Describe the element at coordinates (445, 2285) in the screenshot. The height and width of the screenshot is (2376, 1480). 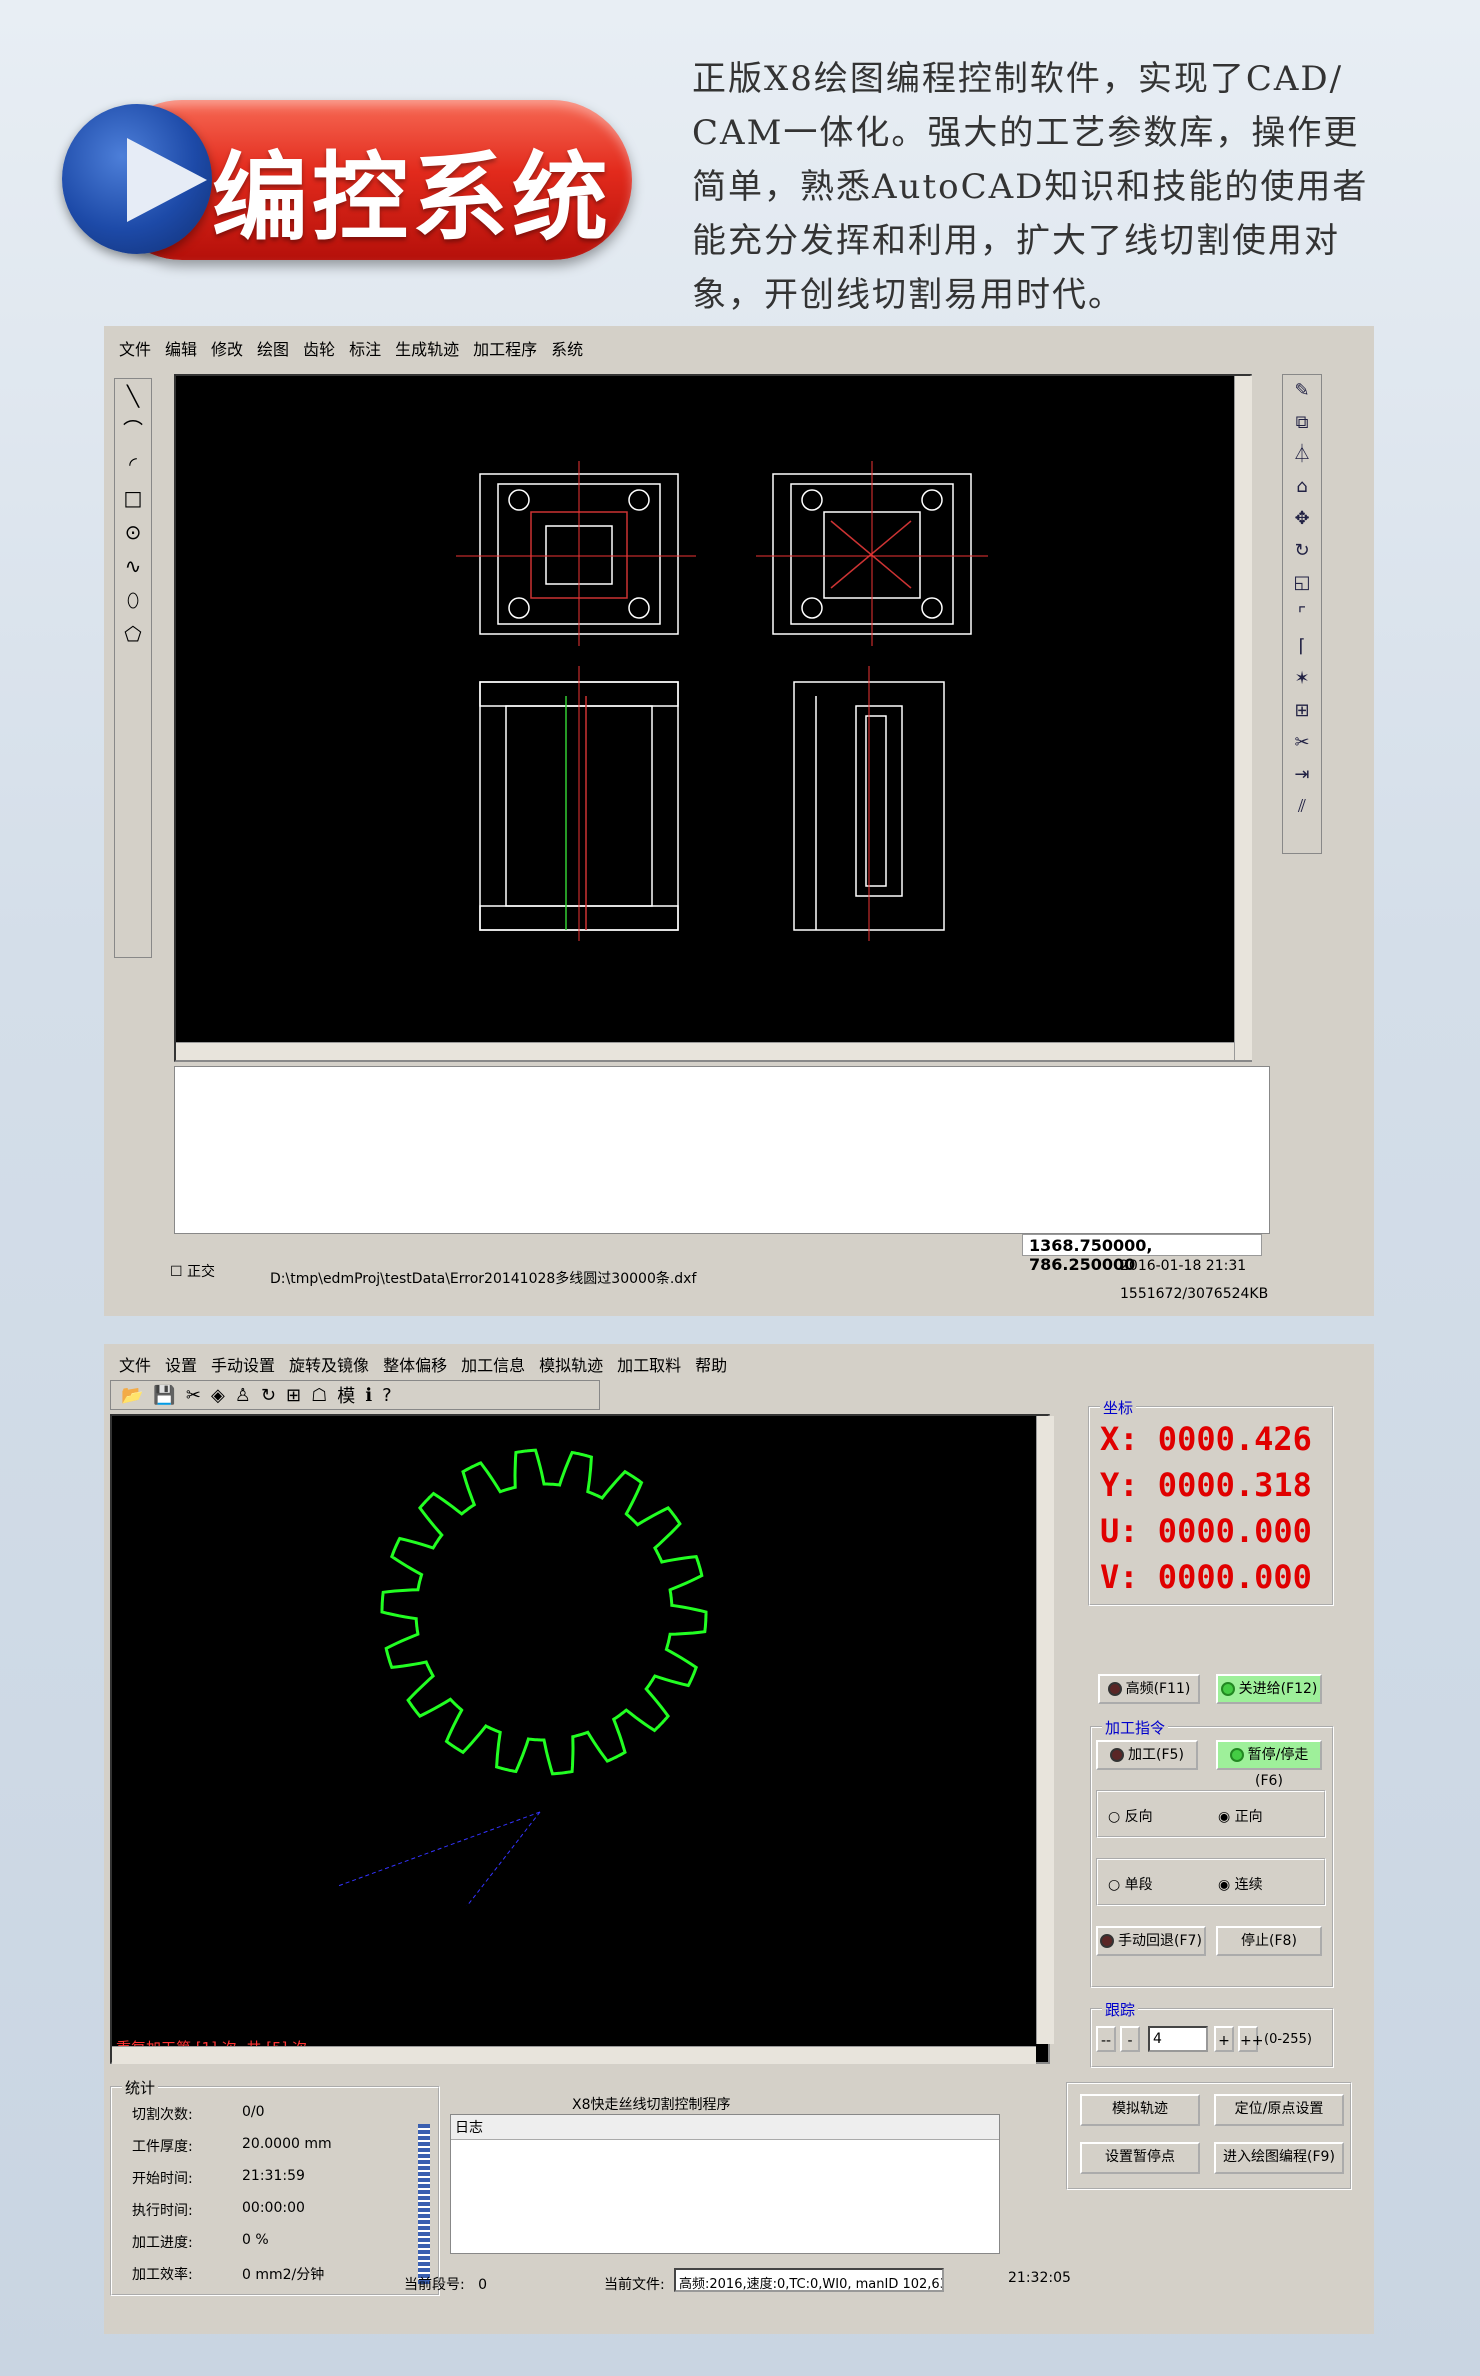
I see `segment-label: 当前段号: 0` at that location.